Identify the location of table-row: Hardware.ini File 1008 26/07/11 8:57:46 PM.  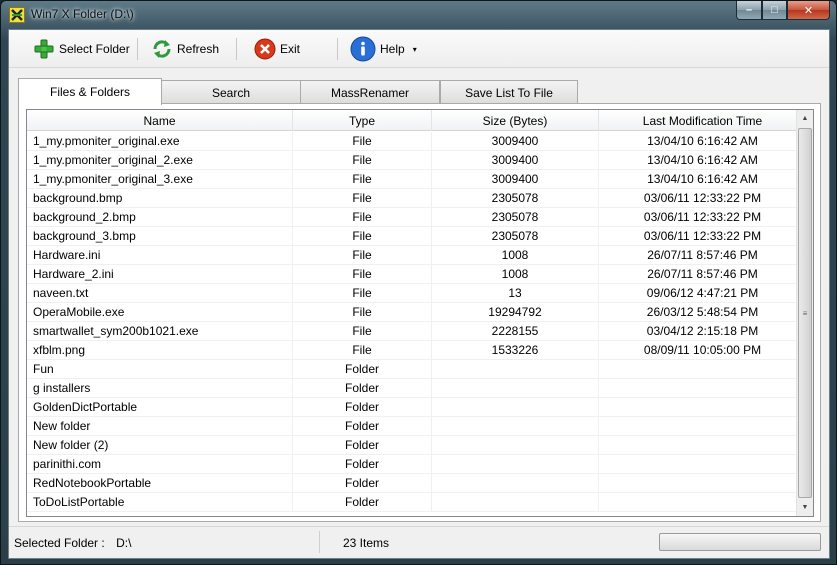
(417, 255).